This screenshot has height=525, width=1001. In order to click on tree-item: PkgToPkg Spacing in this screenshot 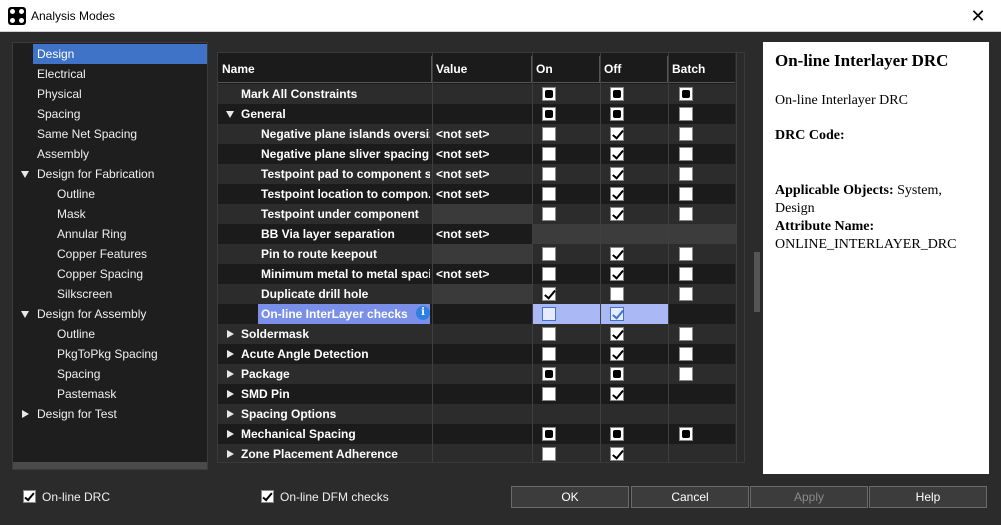, I will do `click(107, 354)`.